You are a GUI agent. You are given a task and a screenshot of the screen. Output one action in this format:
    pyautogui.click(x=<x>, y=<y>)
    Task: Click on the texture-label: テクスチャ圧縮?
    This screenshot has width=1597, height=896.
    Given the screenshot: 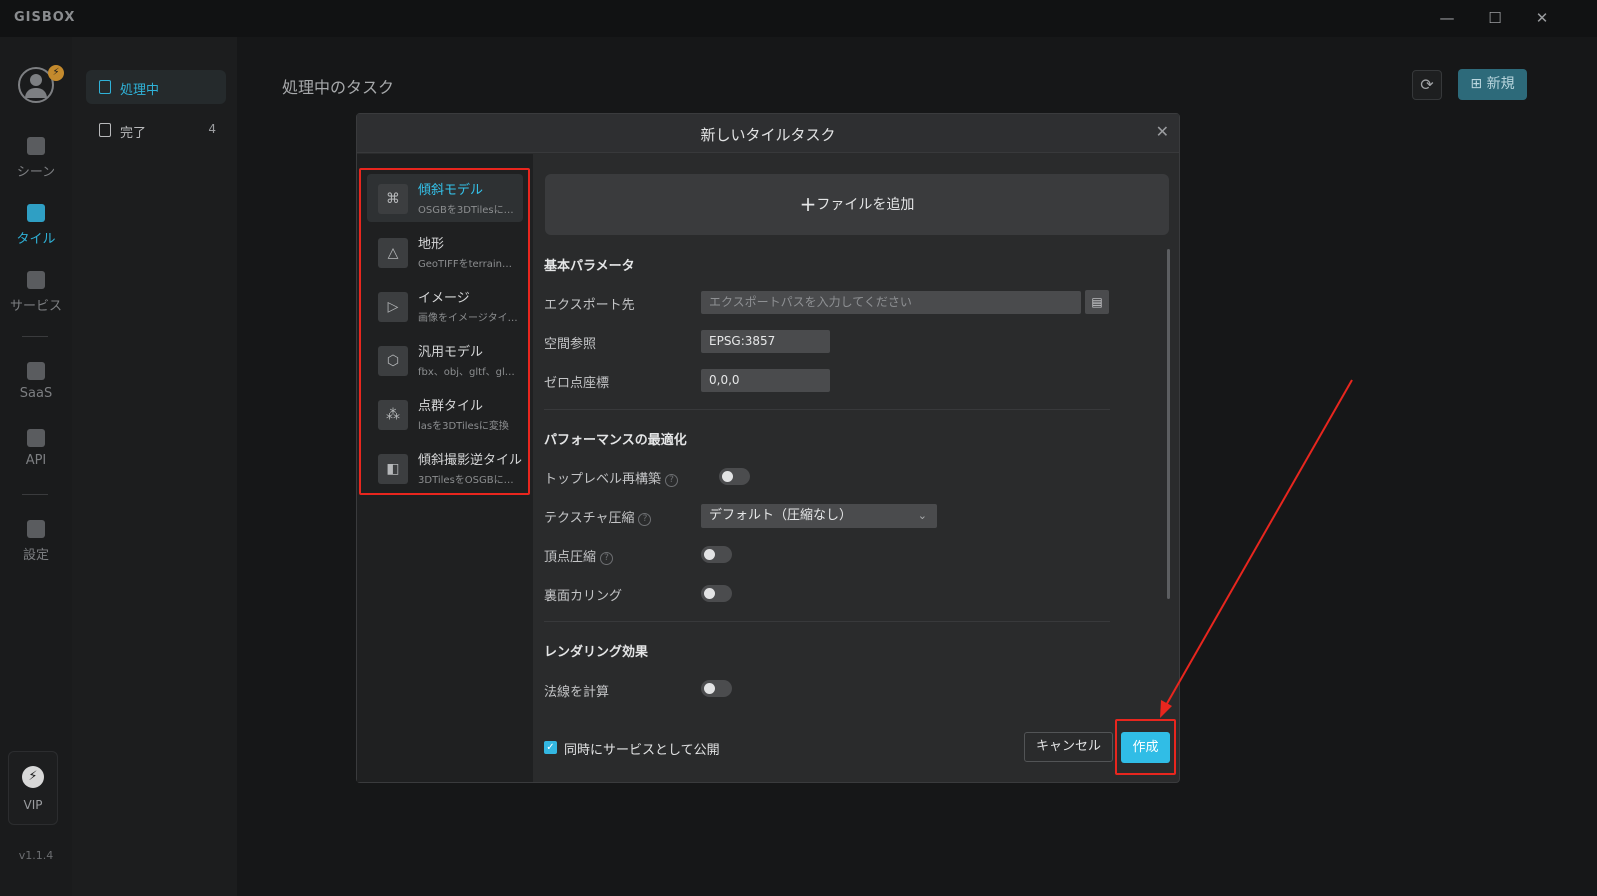 What is the action you would take?
    pyautogui.click(x=598, y=516)
    